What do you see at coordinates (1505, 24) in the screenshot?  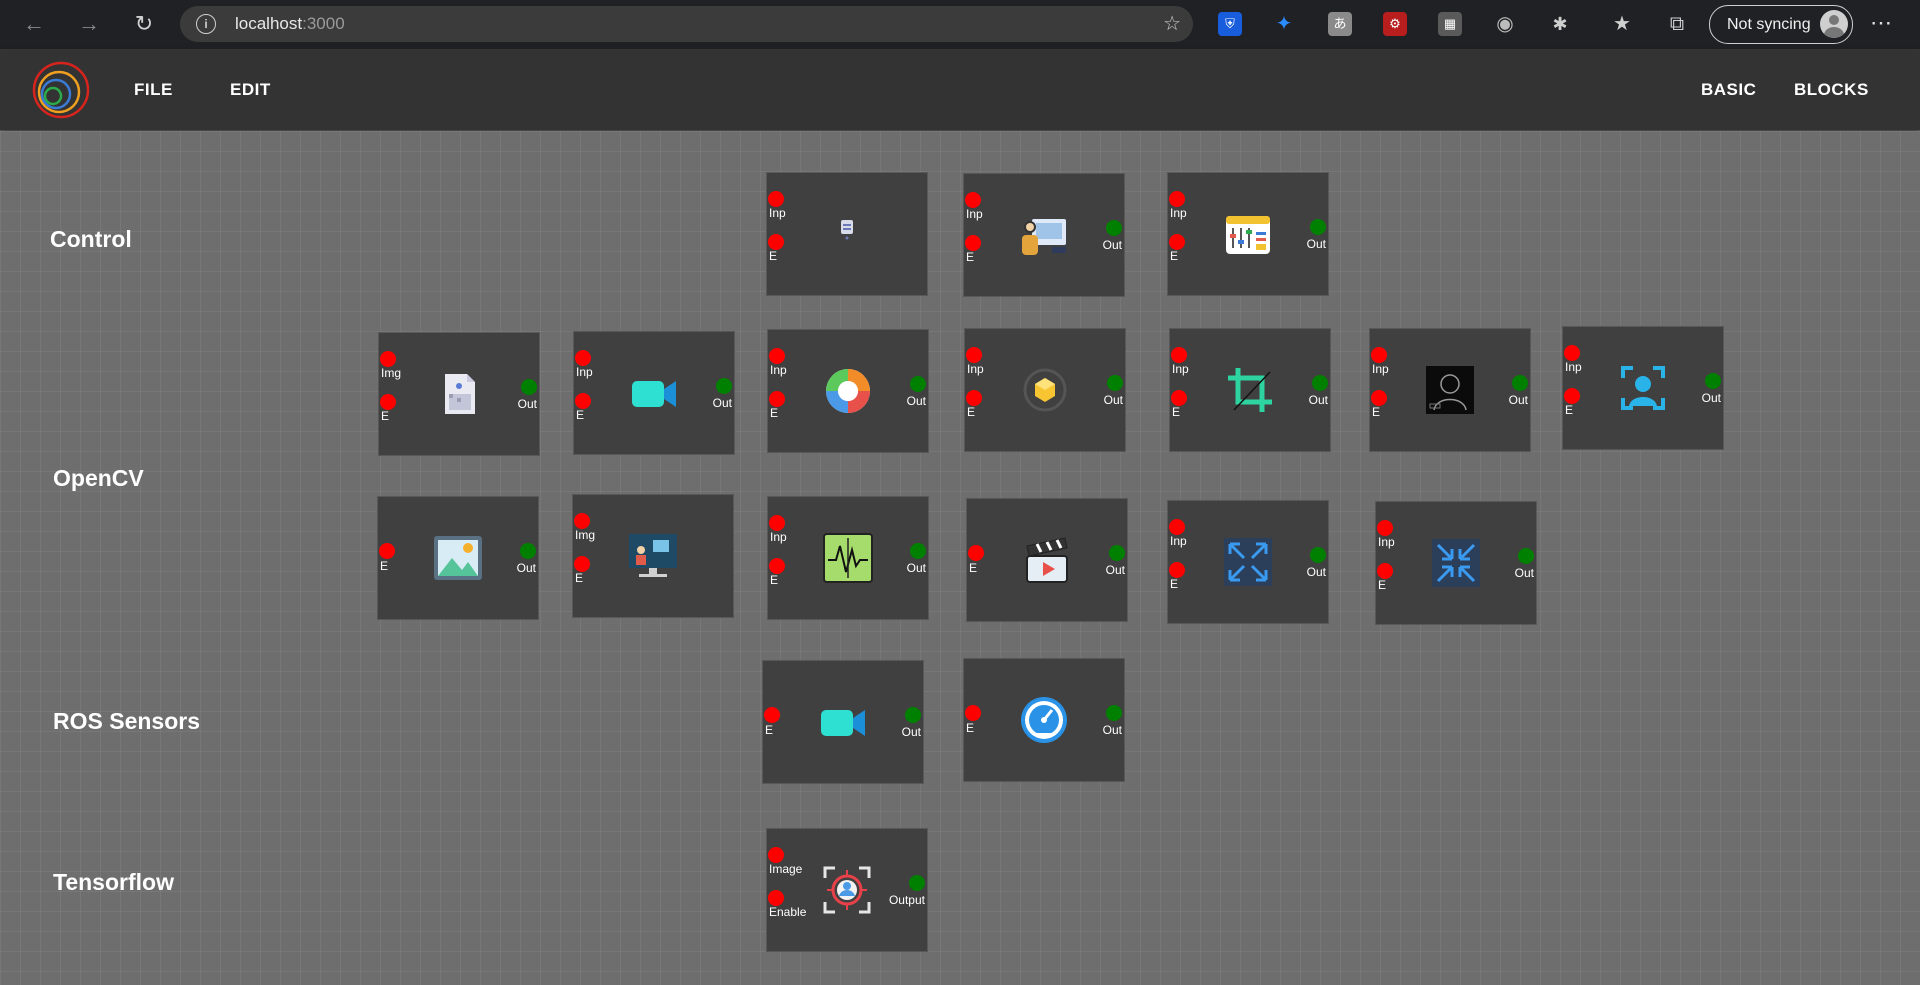 I see `globe-extension-icon: ◉` at bounding box center [1505, 24].